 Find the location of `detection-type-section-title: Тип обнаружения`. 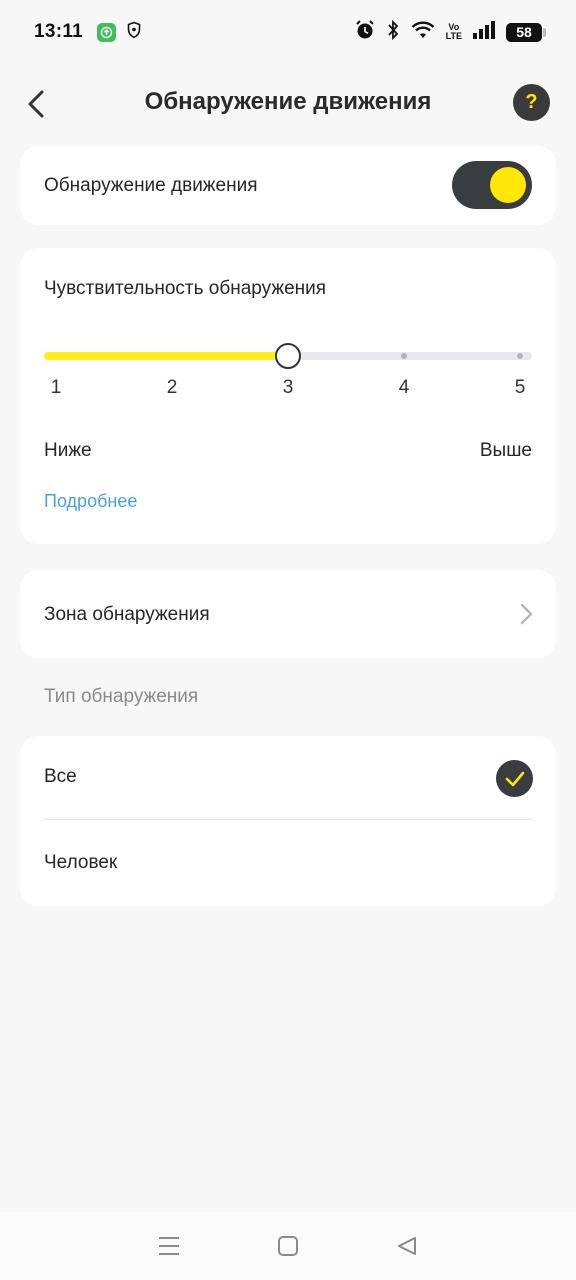

detection-type-section-title: Тип обнаружения is located at coordinates (121, 696).